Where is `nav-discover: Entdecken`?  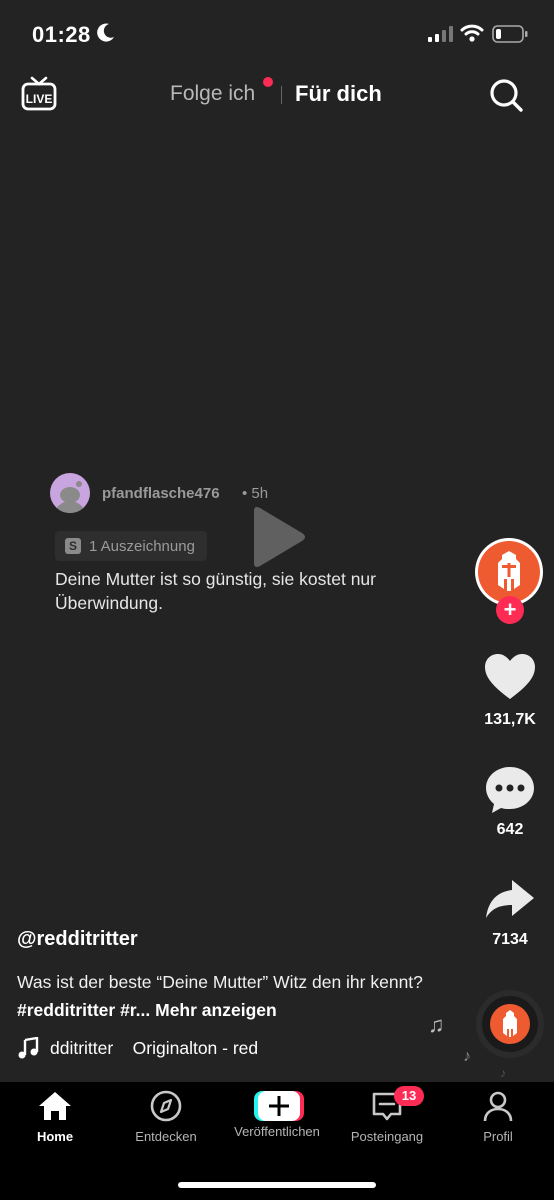 nav-discover: Entdecken is located at coordinates (166, 1117).